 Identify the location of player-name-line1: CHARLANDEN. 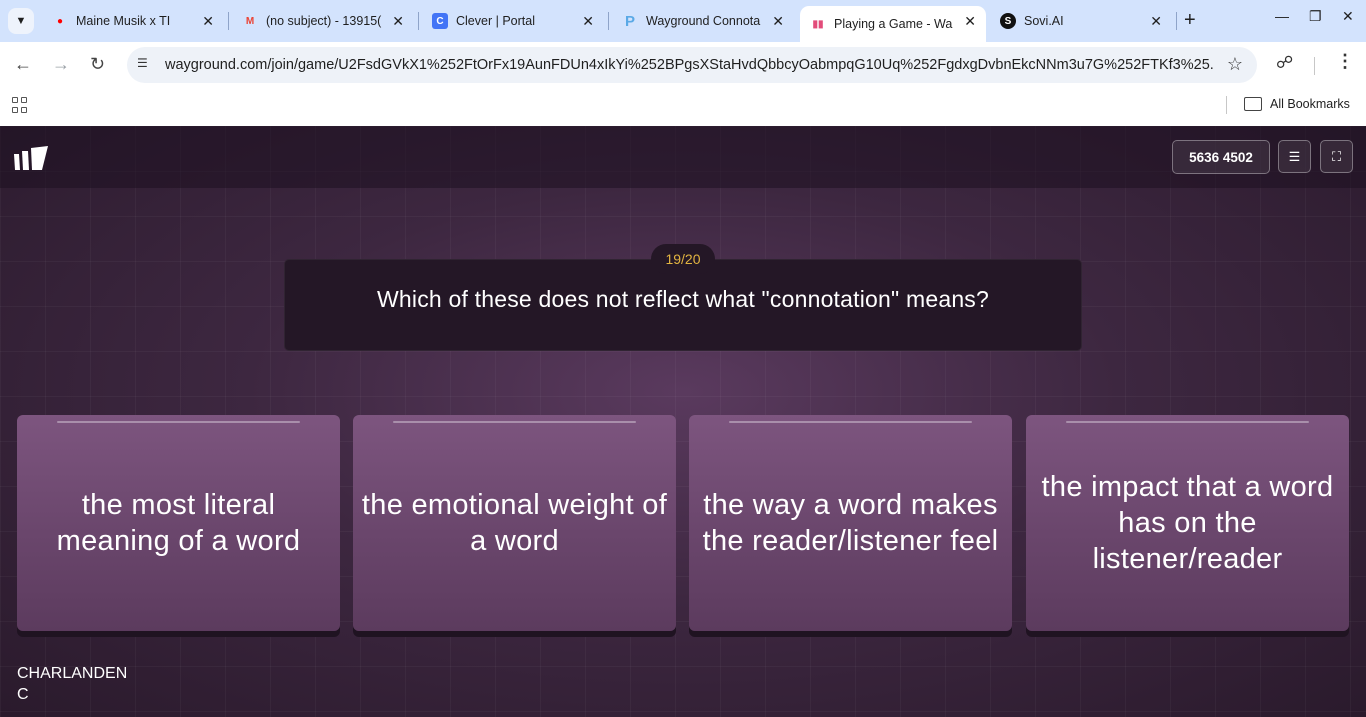
(72, 673).